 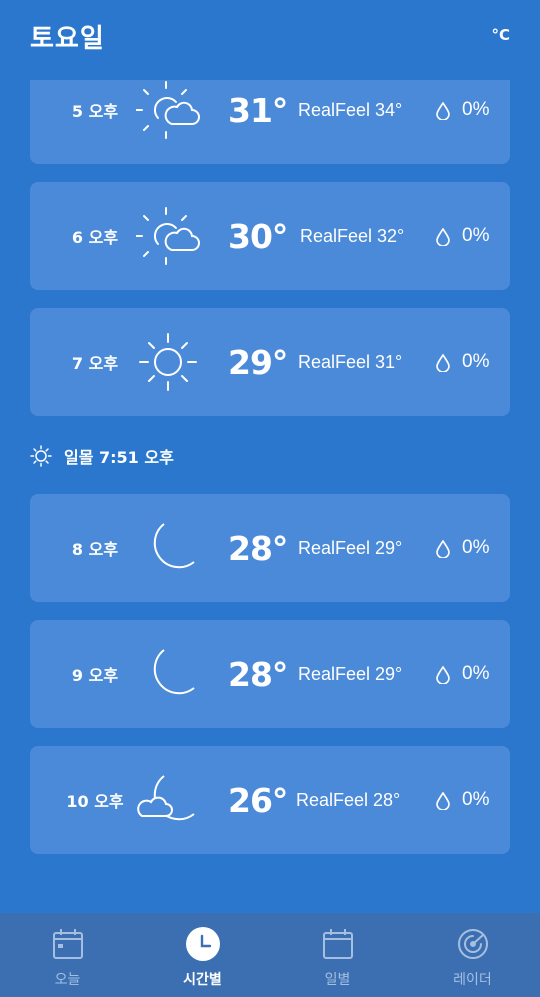 I want to click on temperature: 30°, so click(x=258, y=236).